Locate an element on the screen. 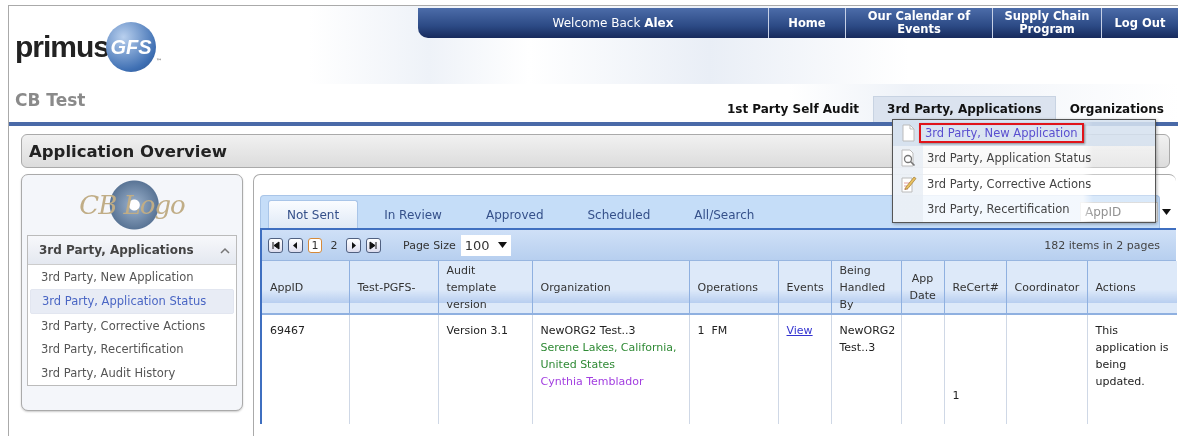 This screenshot has height=440, width=1178. sidebar-item: 3rd Party, Recertification is located at coordinates (132, 349).